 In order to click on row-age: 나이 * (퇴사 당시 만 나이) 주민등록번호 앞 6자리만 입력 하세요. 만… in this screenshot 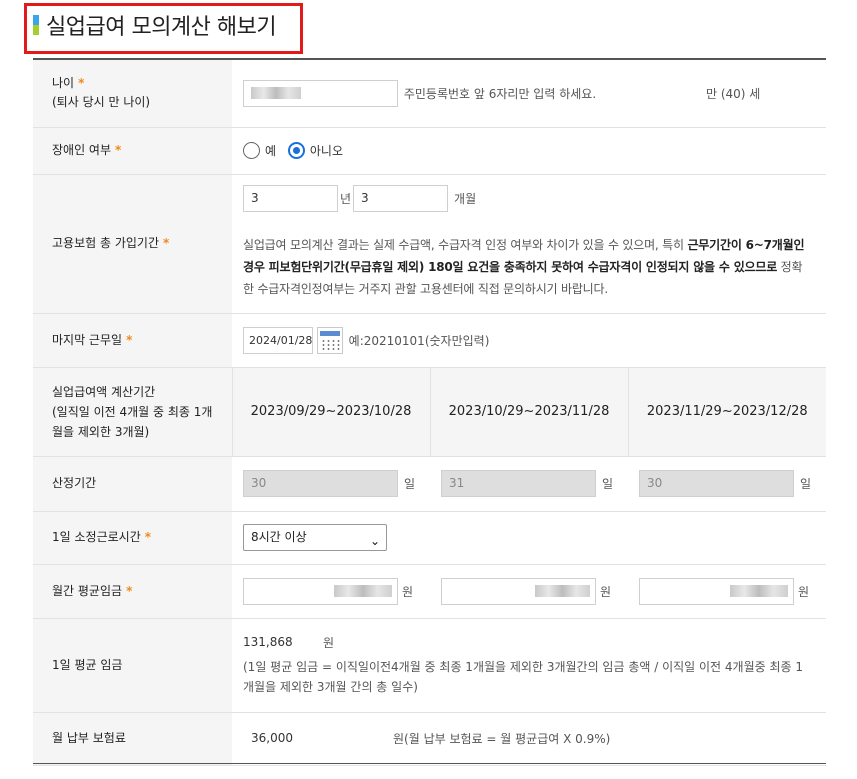, I will do `click(430, 94)`.